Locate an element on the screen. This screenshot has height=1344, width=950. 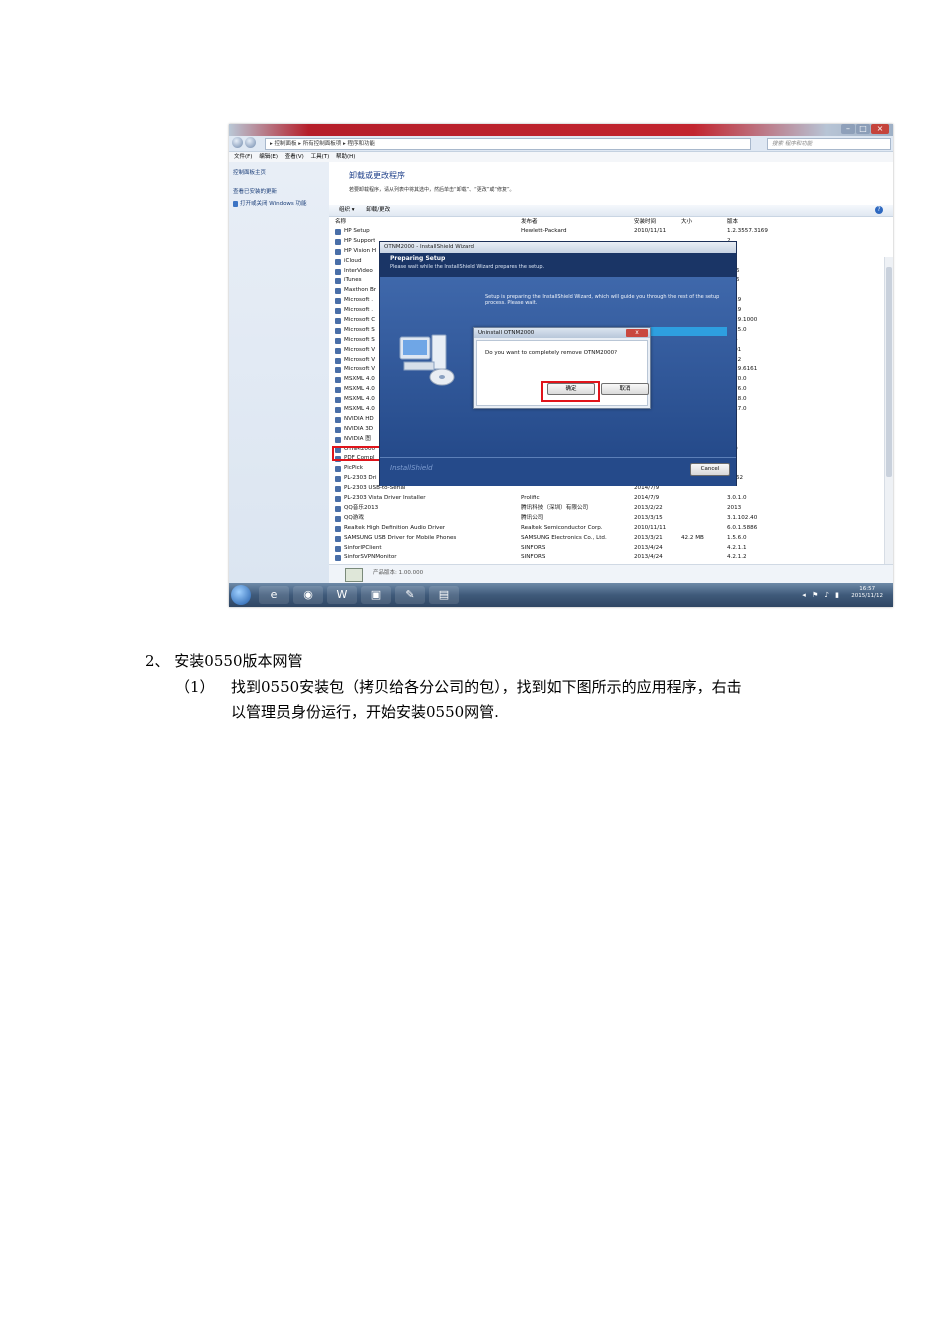
paint-icon: ✎ is located at coordinates (410, 595).